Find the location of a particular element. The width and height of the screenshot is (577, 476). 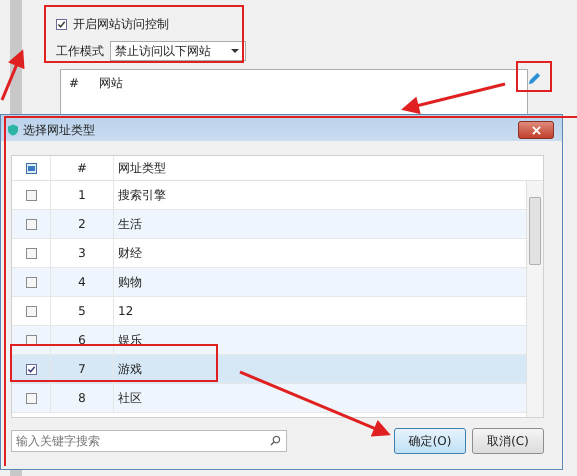

table-cell: 购物 is located at coordinates (130, 282).